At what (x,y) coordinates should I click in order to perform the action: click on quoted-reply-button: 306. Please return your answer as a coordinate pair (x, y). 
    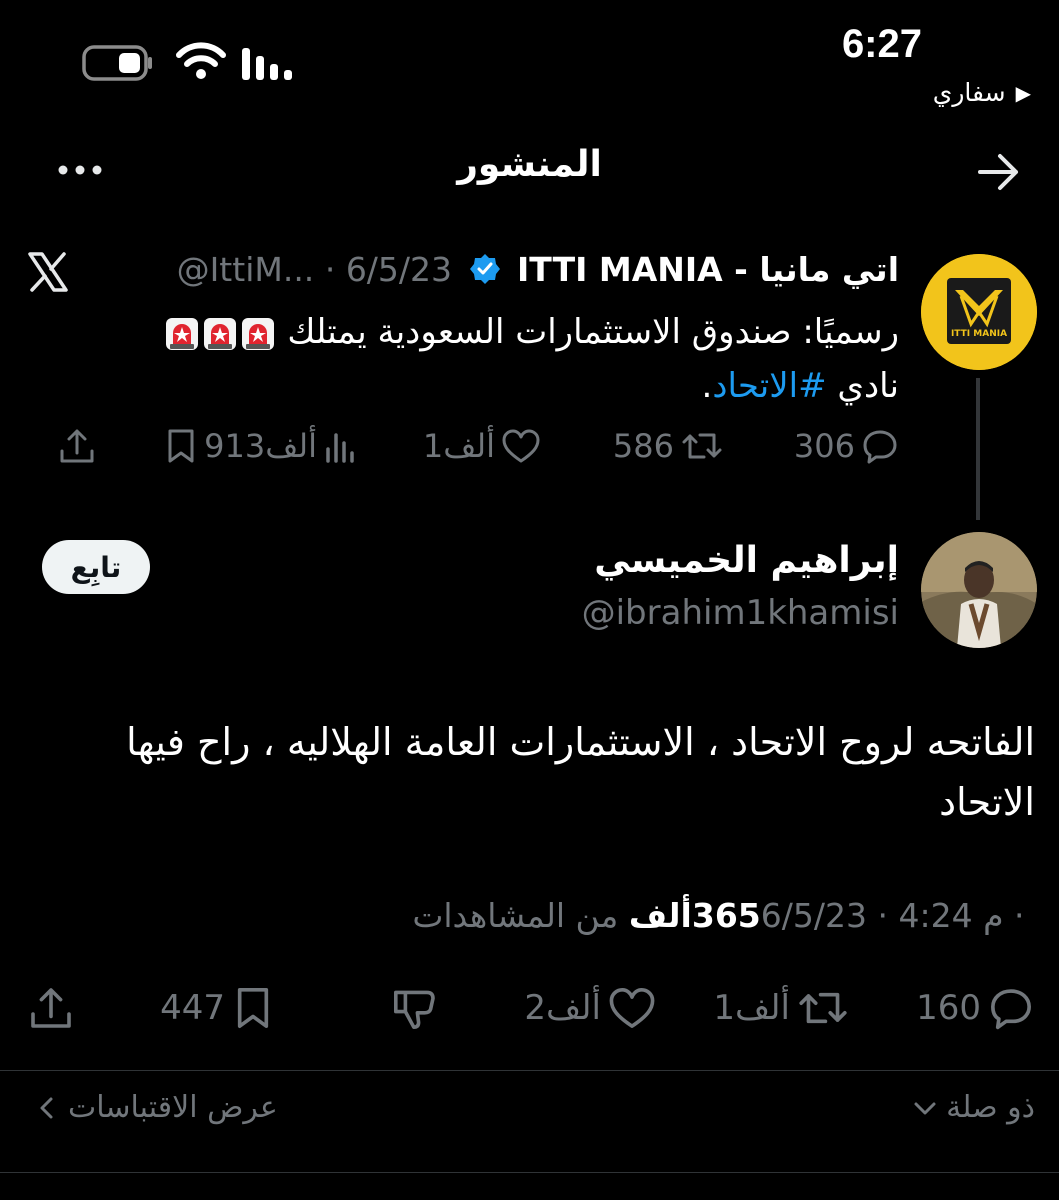
    Looking at the image, I should click on (846, 446).